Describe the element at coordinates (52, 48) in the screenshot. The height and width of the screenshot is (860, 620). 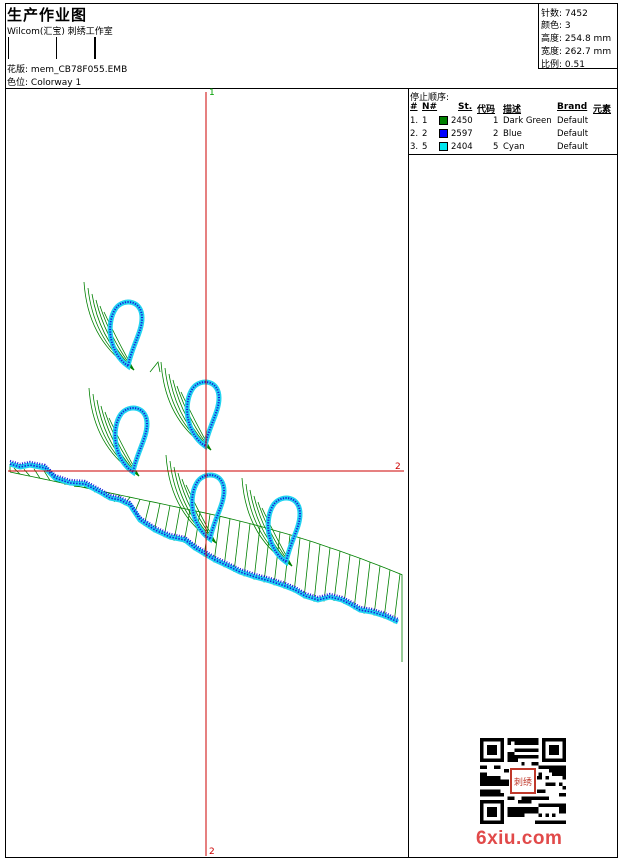
I see `barcode` at that location.